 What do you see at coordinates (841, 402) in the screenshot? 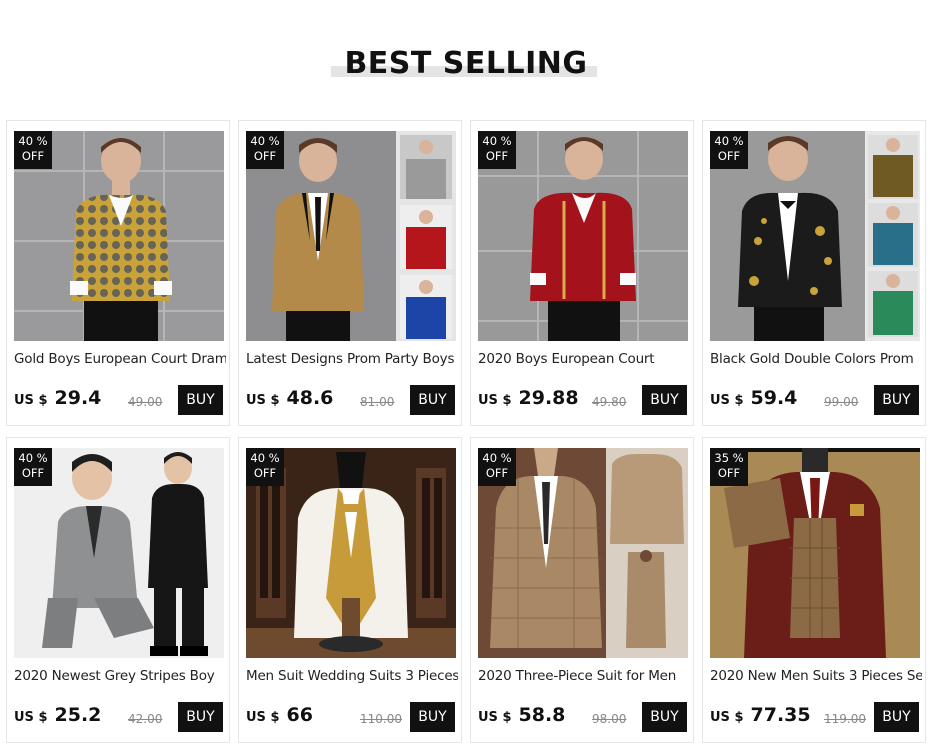
I see `original-price: 99.00` at bounding box center [841, 402].